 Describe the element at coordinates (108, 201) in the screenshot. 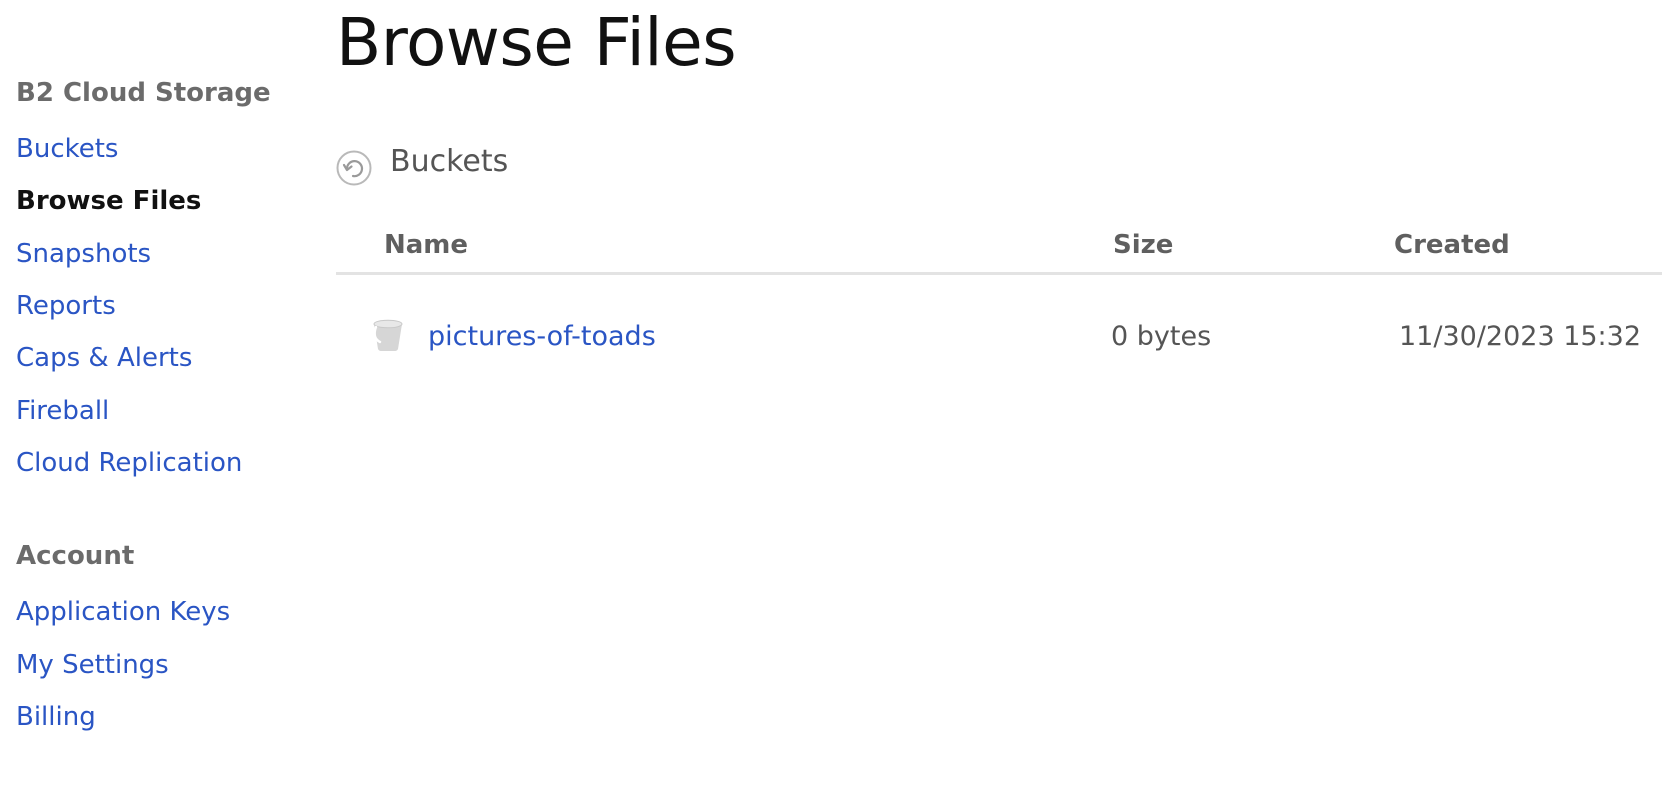

I see `sidebar-item-browse-files: Browse Files` at that location.